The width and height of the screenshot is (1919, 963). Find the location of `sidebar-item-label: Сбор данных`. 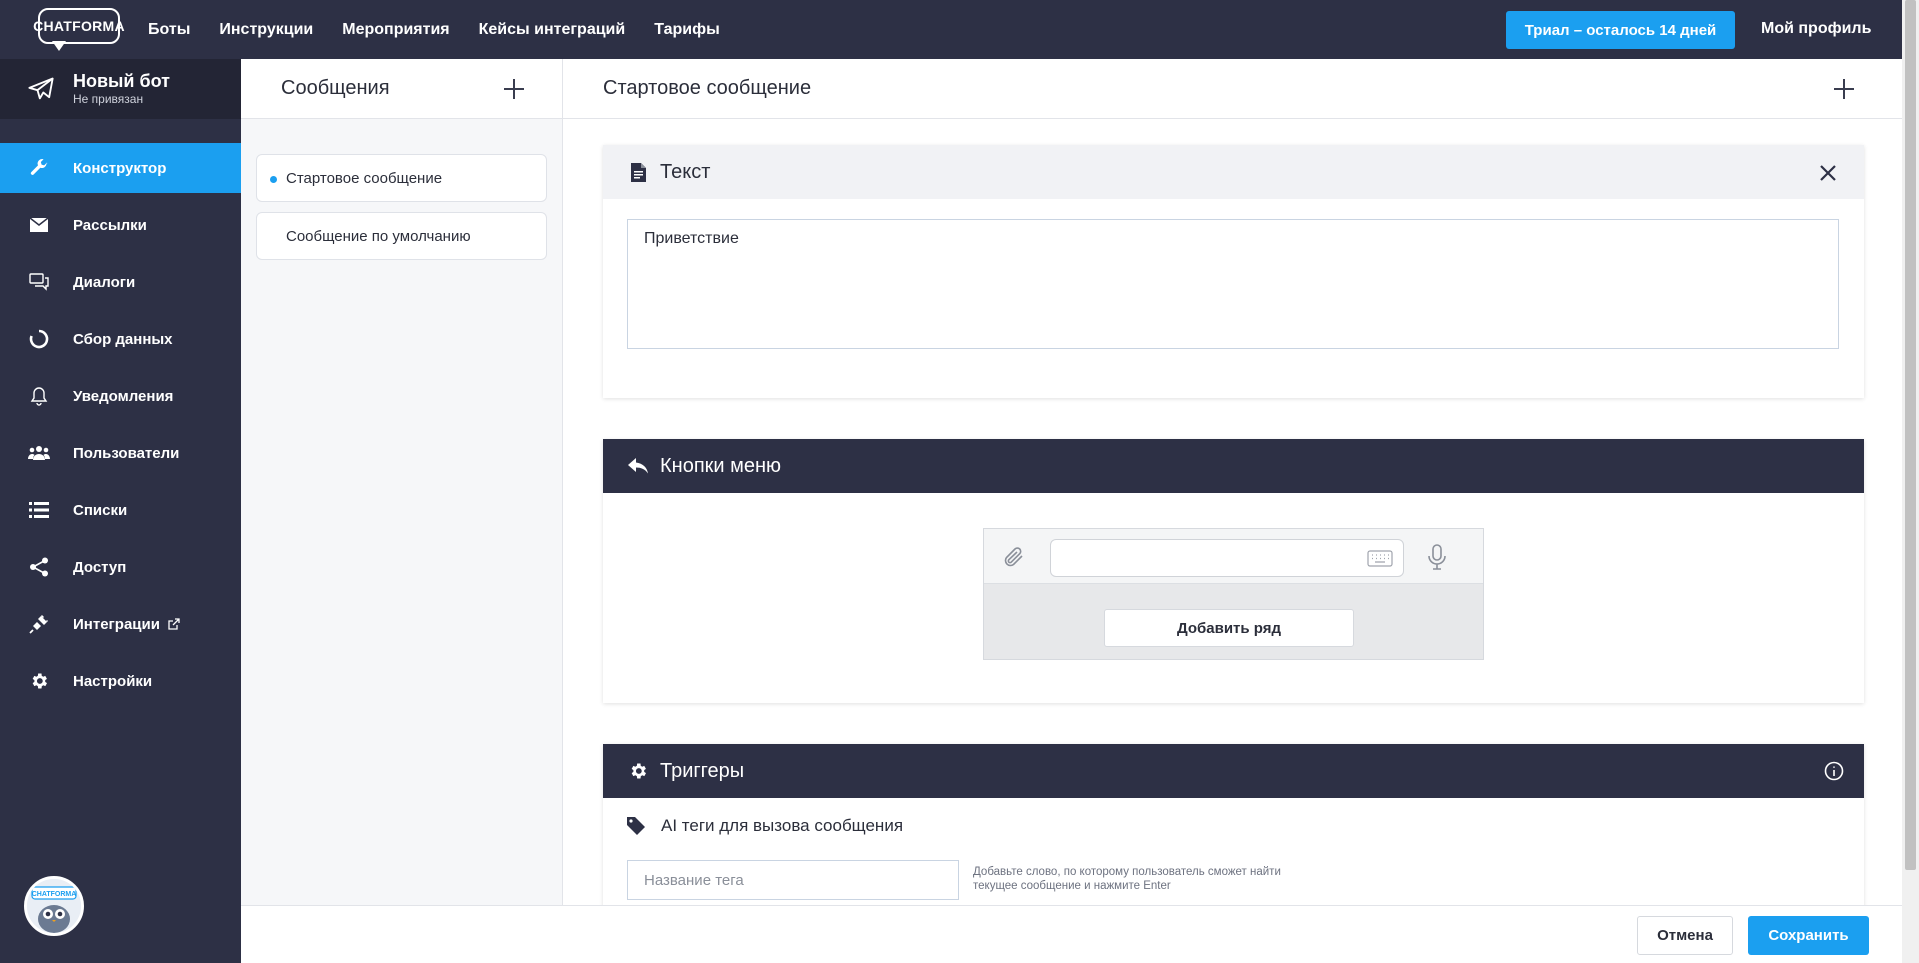

sidebar-item-label: Сбор данных is located at coordinates (123, 339).